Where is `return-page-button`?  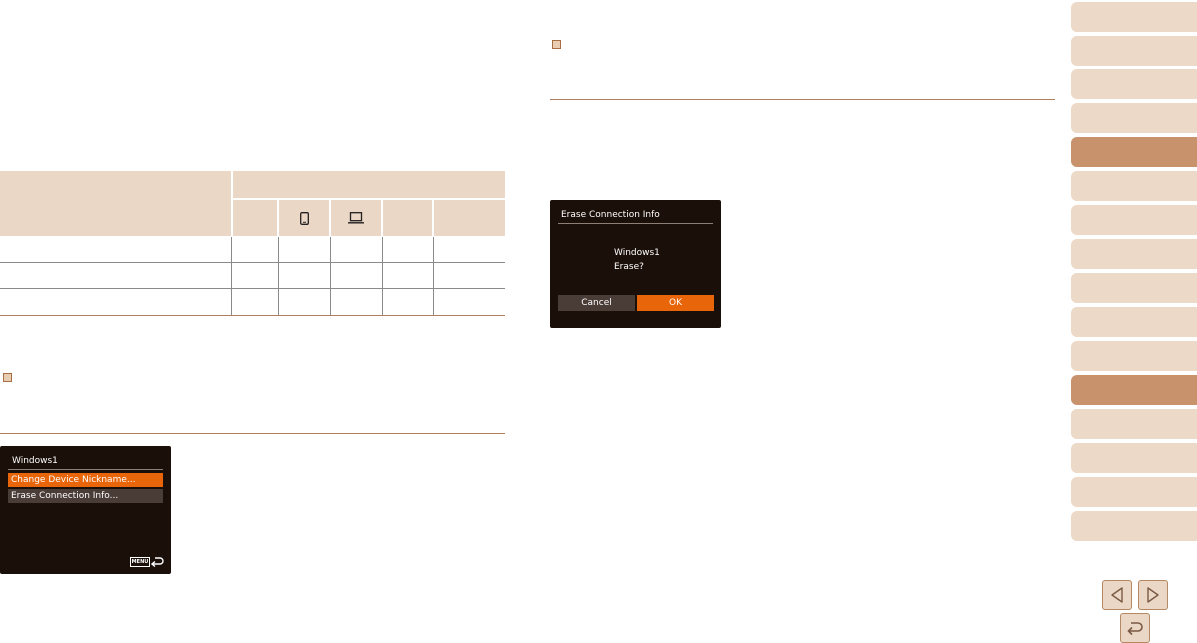 return-page-button is located at coordinates (1135, 628).